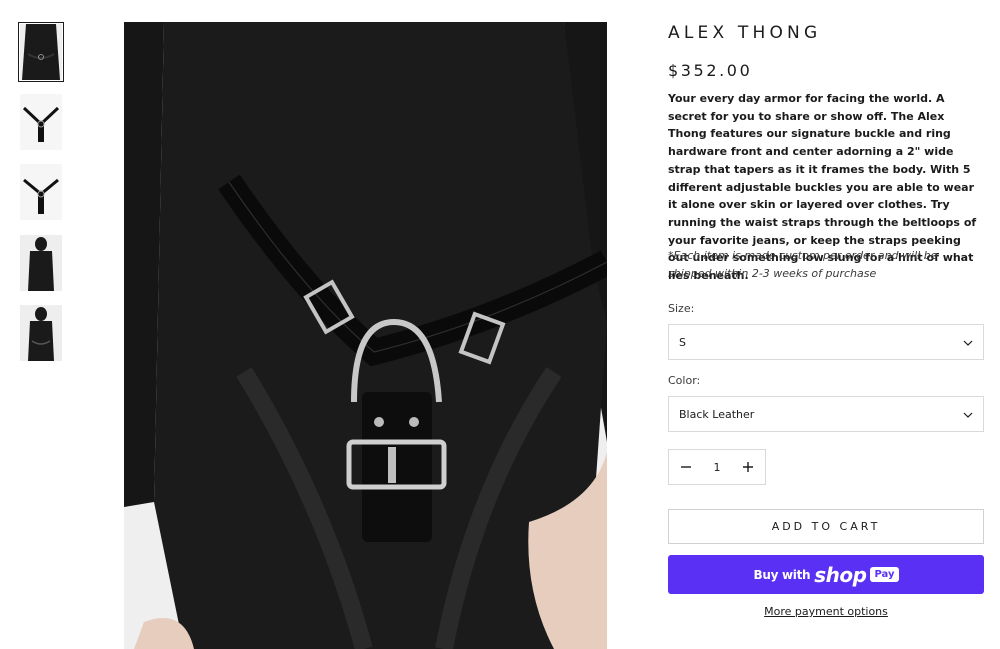 The image size is (1000, 649). I want to click on quantity-value: 1, so click(717, 467).